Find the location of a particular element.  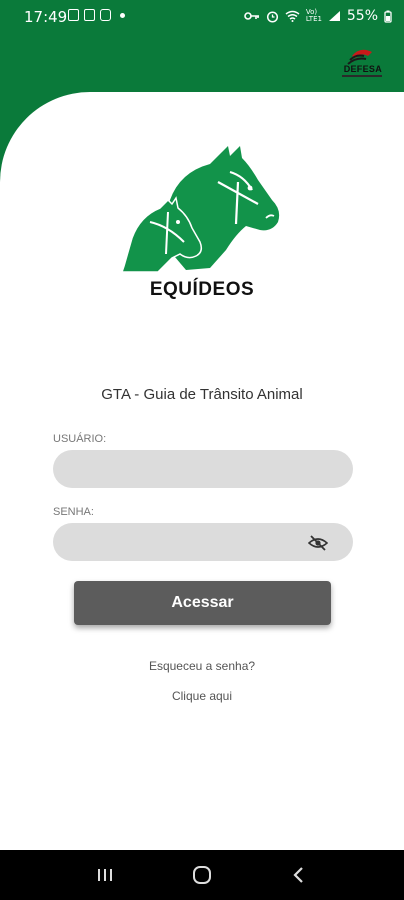

teams-icon is located at coordinates (105, 15).